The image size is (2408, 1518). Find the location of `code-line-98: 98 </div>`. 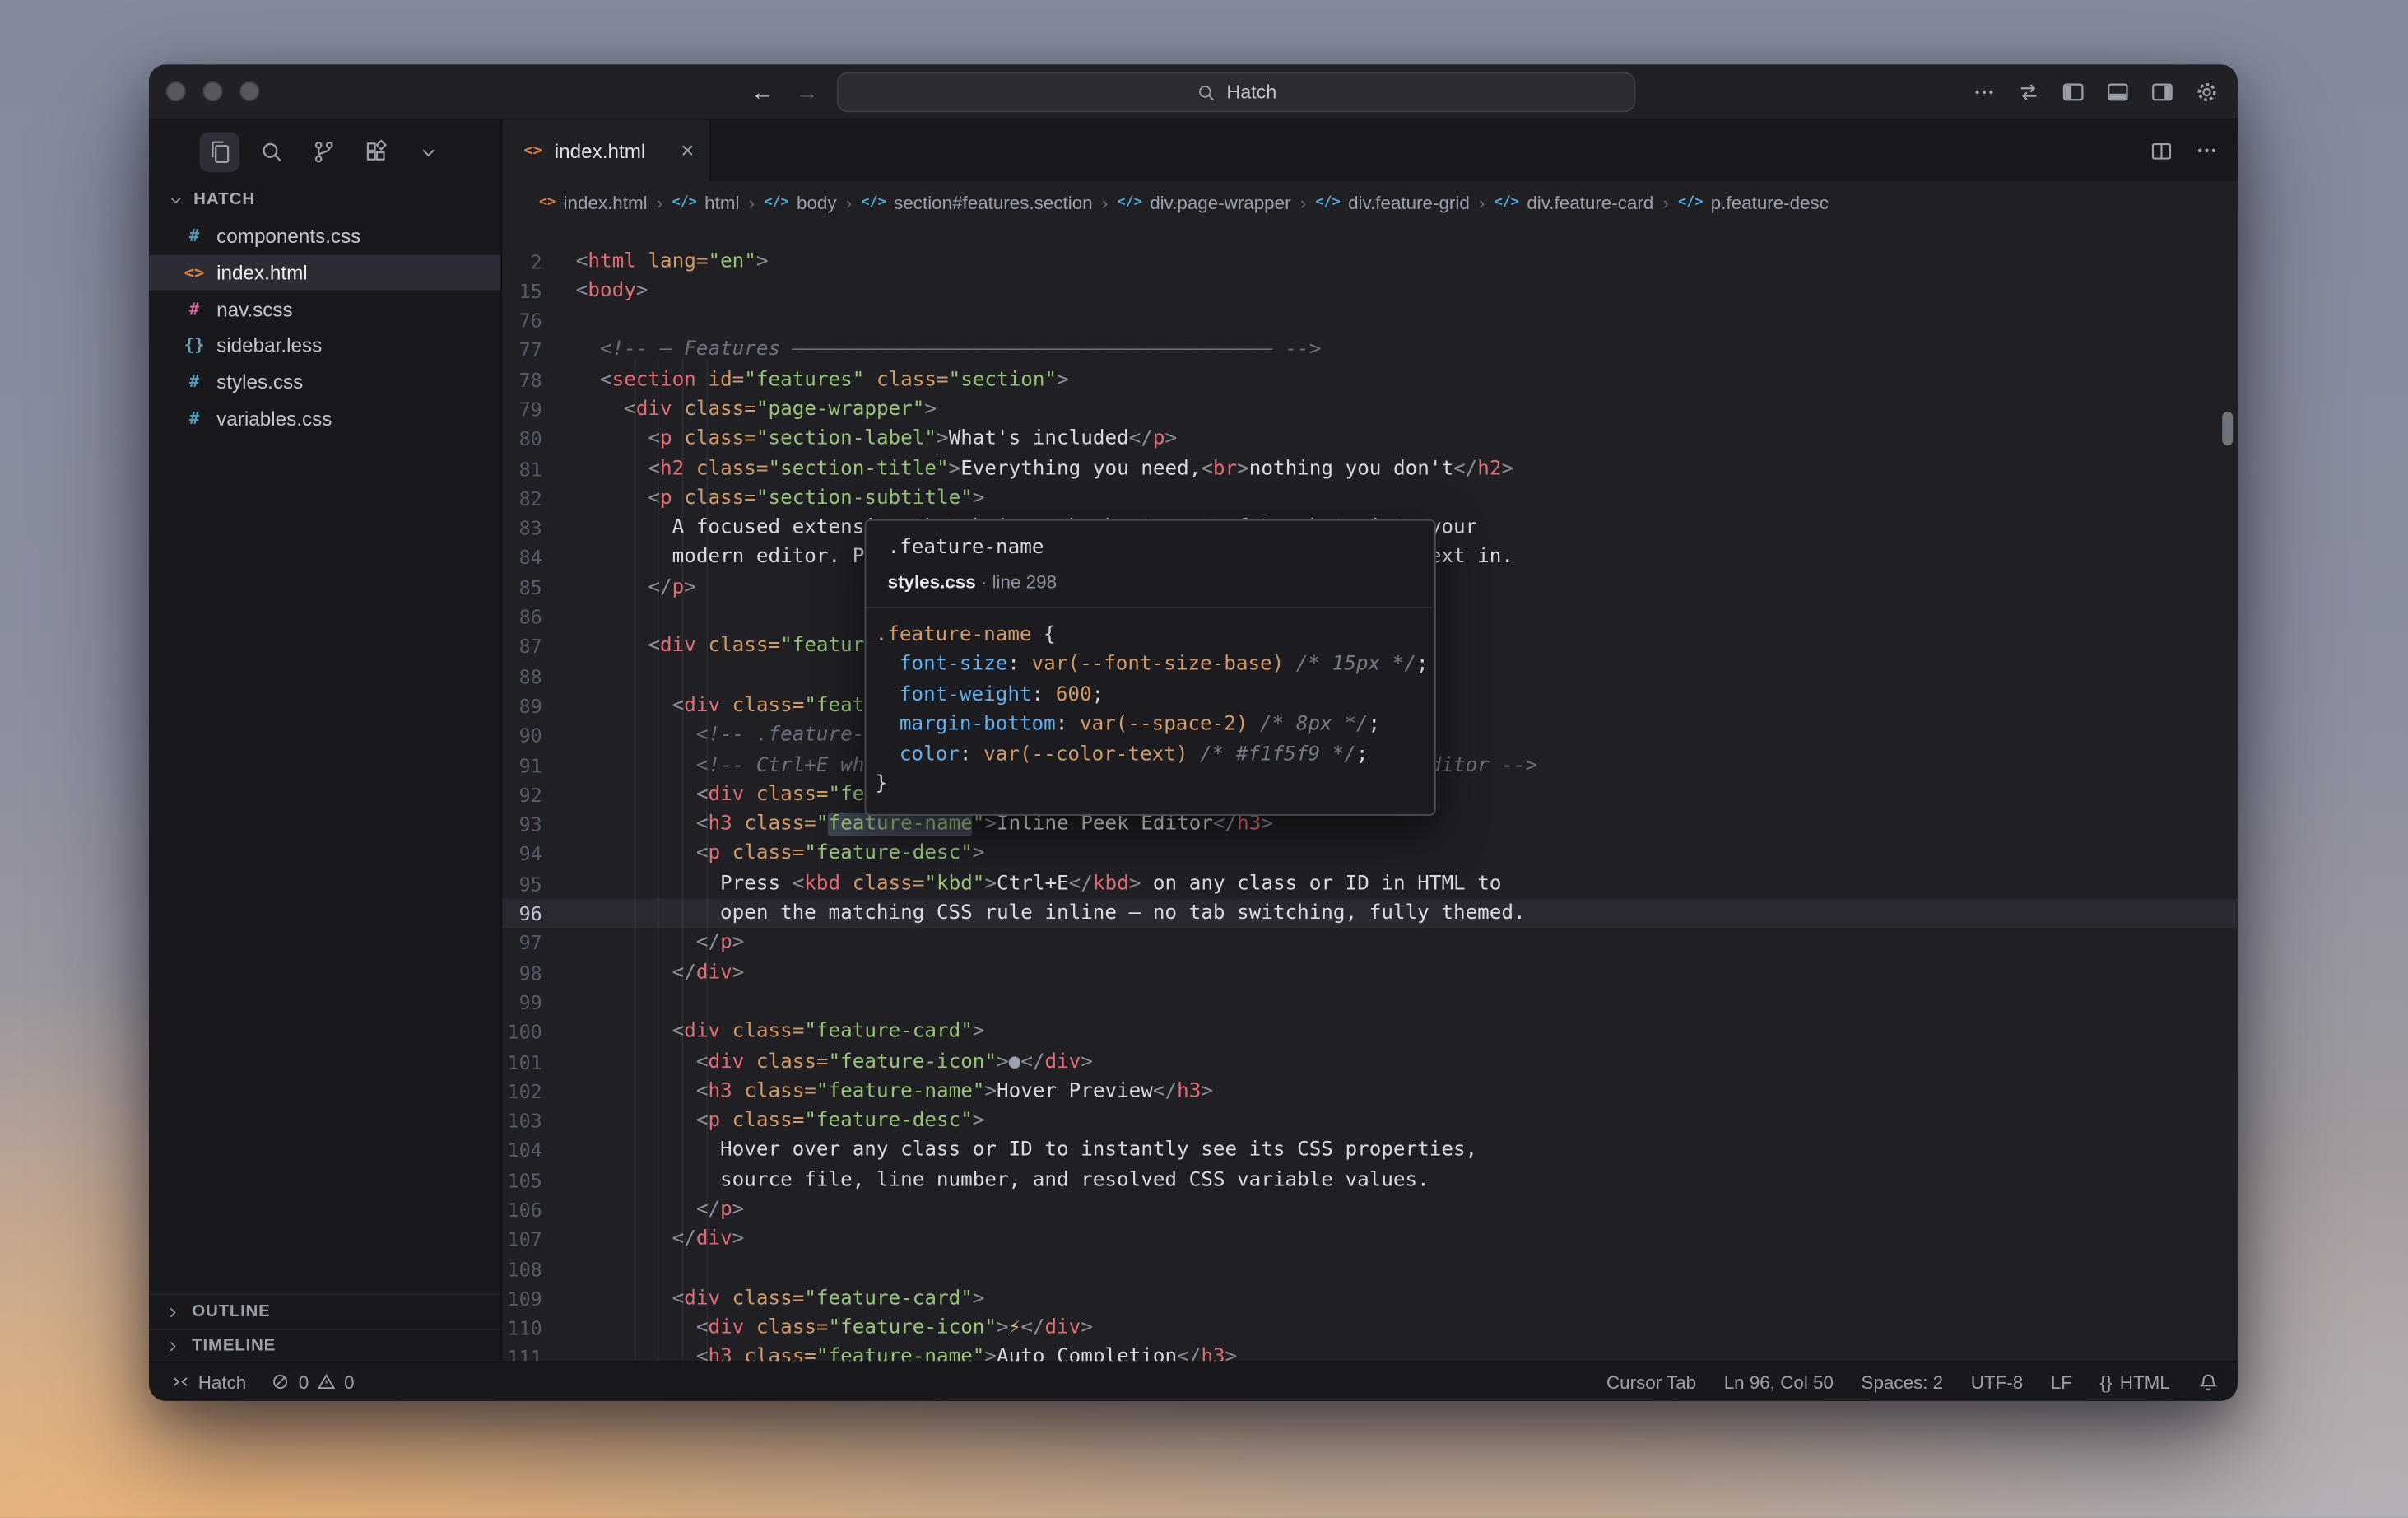

code-line-98: 98 </div> is located at coordinates (1370, 973).